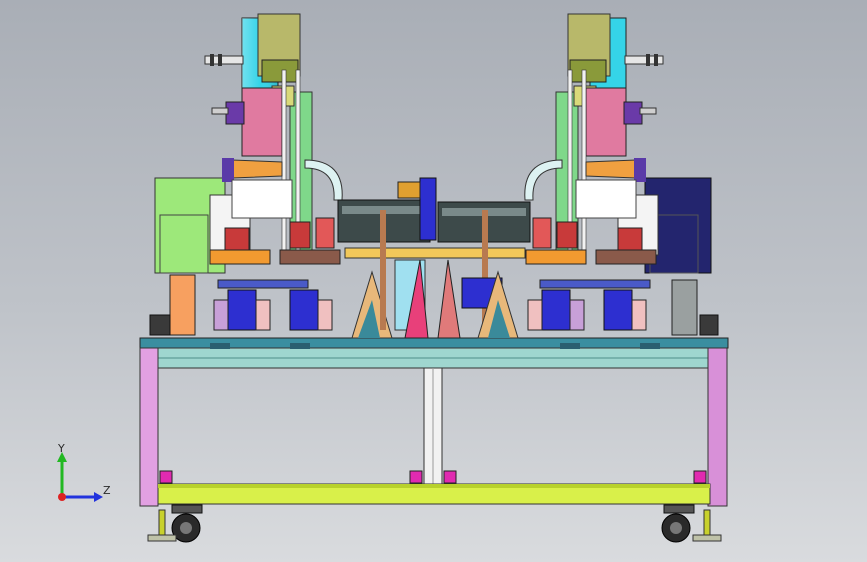 The width and height of the screenshot is (867, 562). What do you see at coordinates (62, 497) in the screenshot?
I see `triad-x-axis-dot` at bounding box center [62, 497].